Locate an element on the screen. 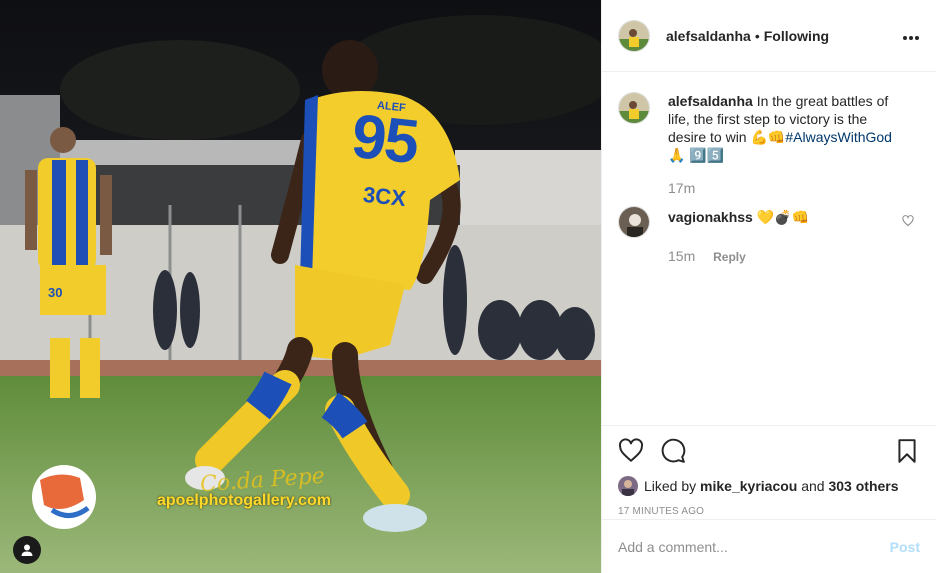 The image size is (936, 573). heart-outline-icon is located at coordinates (908, 221).